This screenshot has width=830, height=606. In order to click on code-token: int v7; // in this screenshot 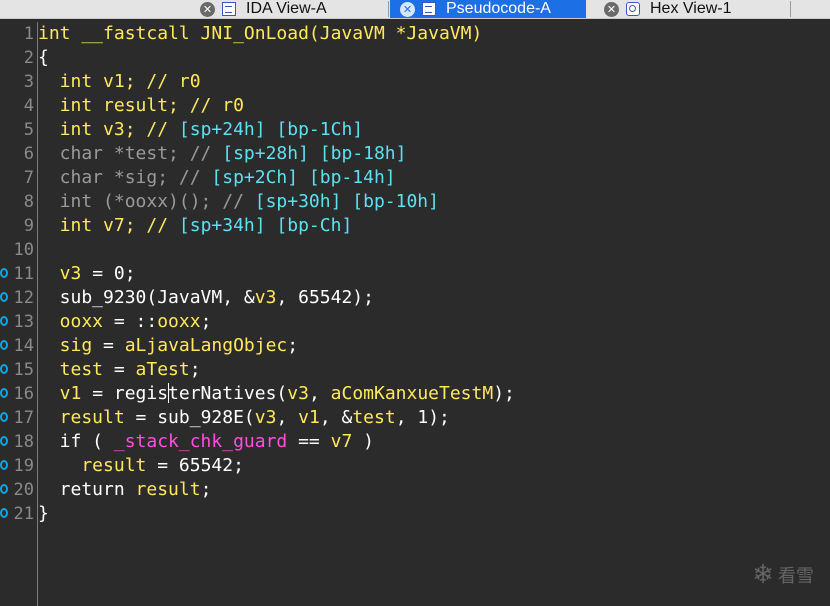, I will do `click(108, 225)`.